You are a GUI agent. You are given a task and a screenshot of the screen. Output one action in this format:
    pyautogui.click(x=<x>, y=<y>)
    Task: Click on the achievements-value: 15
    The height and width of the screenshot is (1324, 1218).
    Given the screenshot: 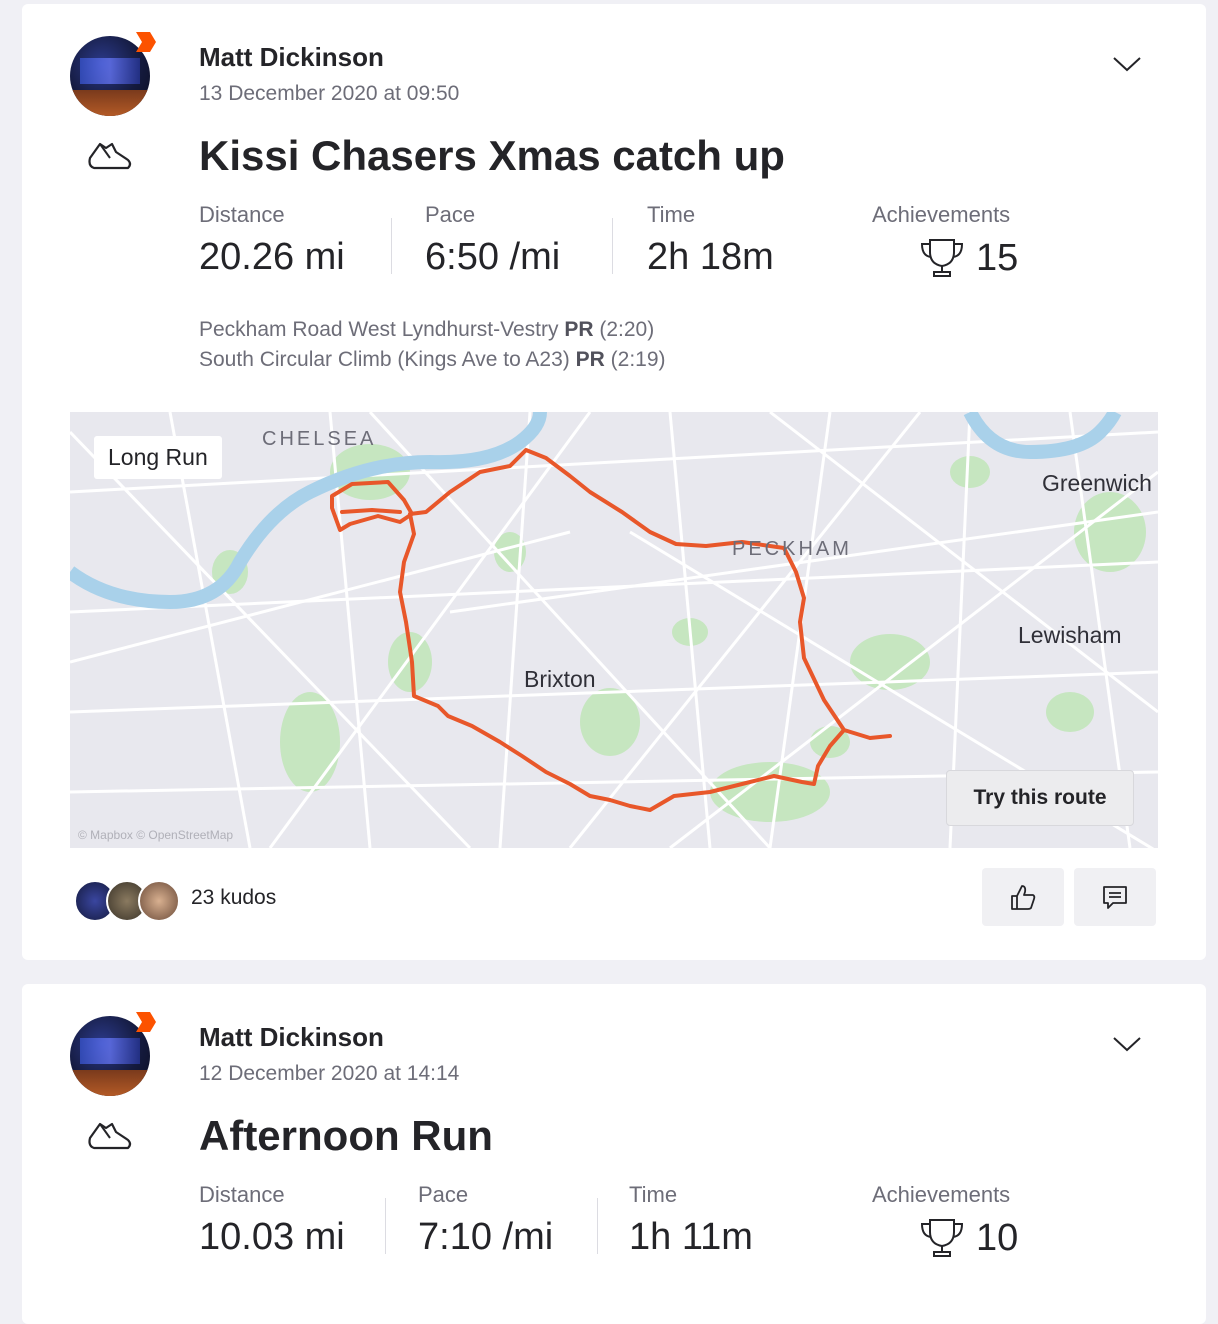 What is the action you would take?
    pyautogui.click(x=997, y=257)
    